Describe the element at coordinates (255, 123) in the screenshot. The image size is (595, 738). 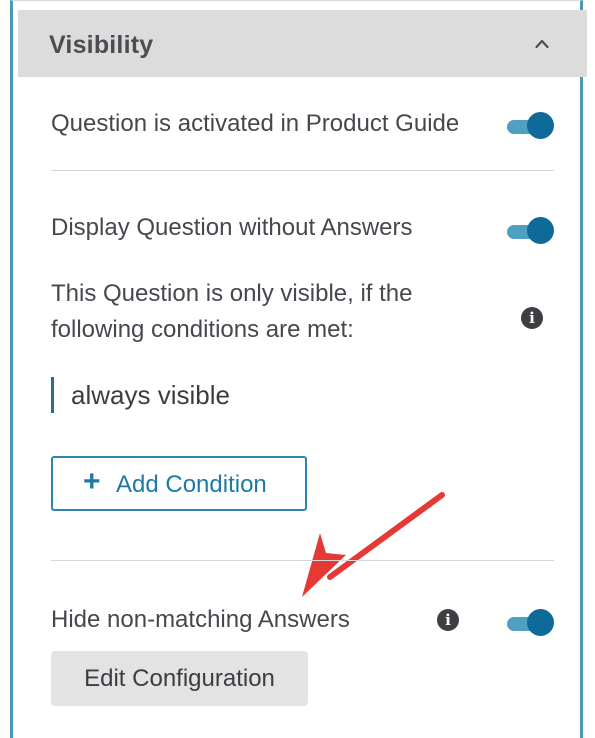
I see `activated-label: Question is activated in Product Guide` at that location.